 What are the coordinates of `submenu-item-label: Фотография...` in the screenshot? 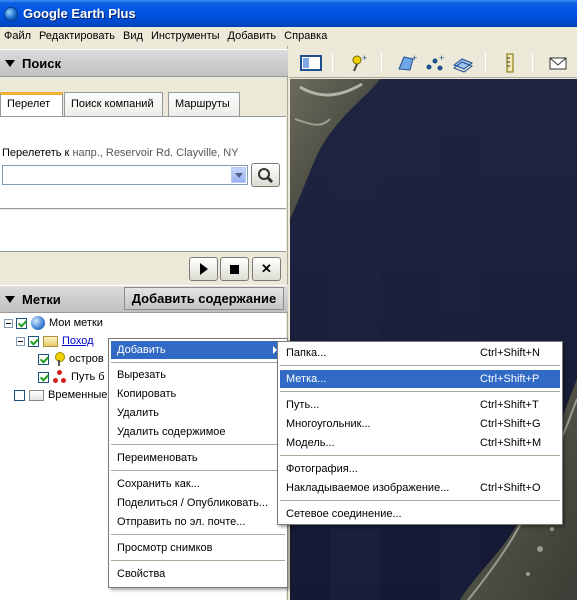 It's located at (322, 469).